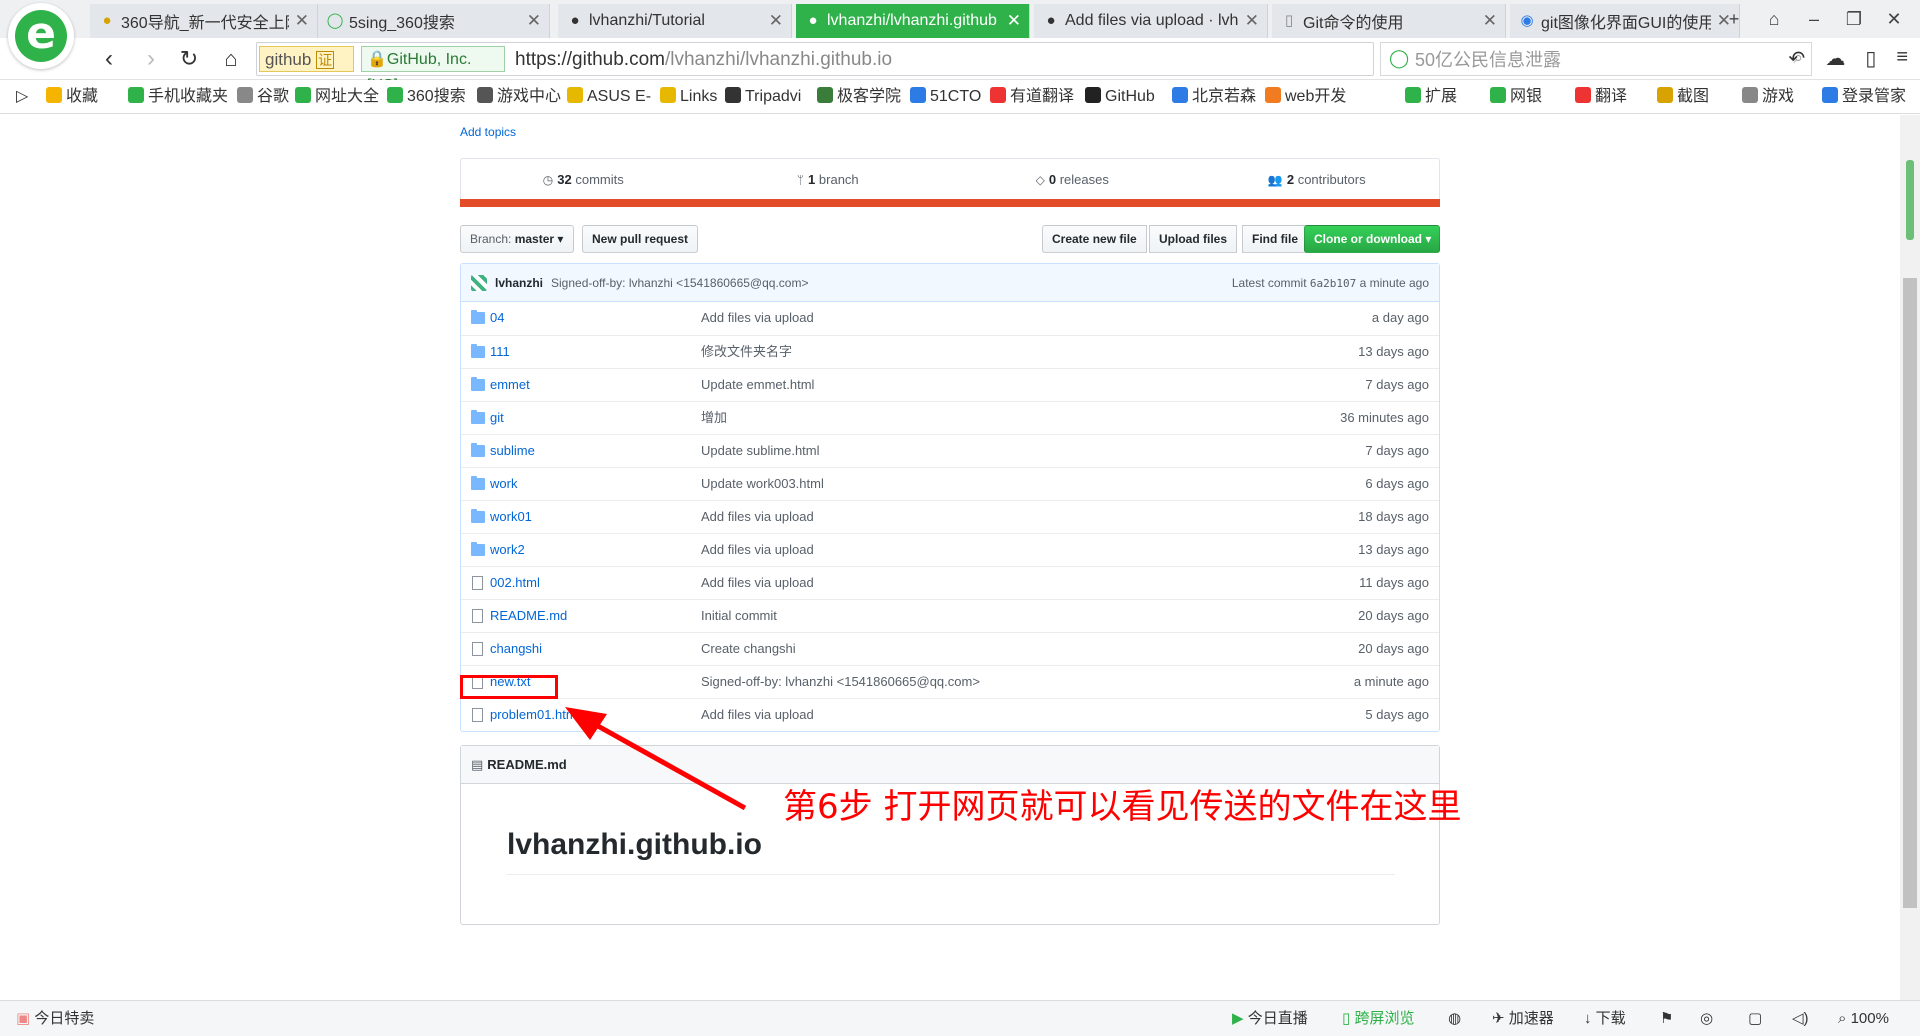  I want to click on minimize-icon: –, so click(1814, 19).